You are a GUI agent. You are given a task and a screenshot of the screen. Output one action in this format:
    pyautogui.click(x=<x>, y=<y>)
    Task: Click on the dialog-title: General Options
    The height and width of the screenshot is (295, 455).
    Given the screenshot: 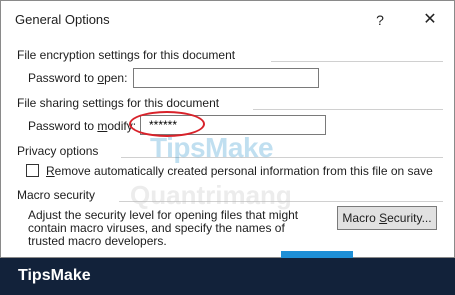 What is the action you would take?
    pyautogui.click(x=62, y=19)
    